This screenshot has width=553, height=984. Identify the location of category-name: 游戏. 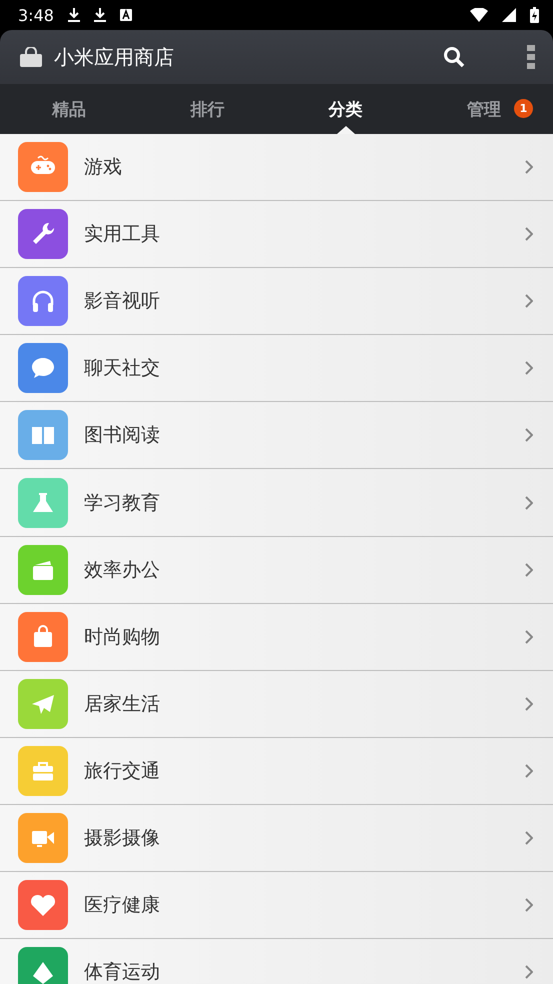
(103, 167).